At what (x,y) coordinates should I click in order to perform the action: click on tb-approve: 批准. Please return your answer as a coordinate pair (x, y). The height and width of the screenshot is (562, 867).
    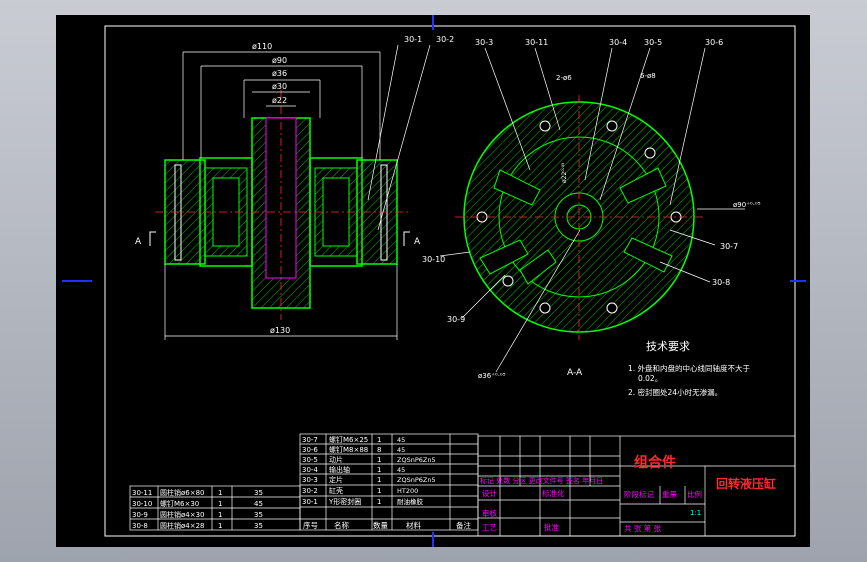
    Looking at the image, I should click on (551, 527).